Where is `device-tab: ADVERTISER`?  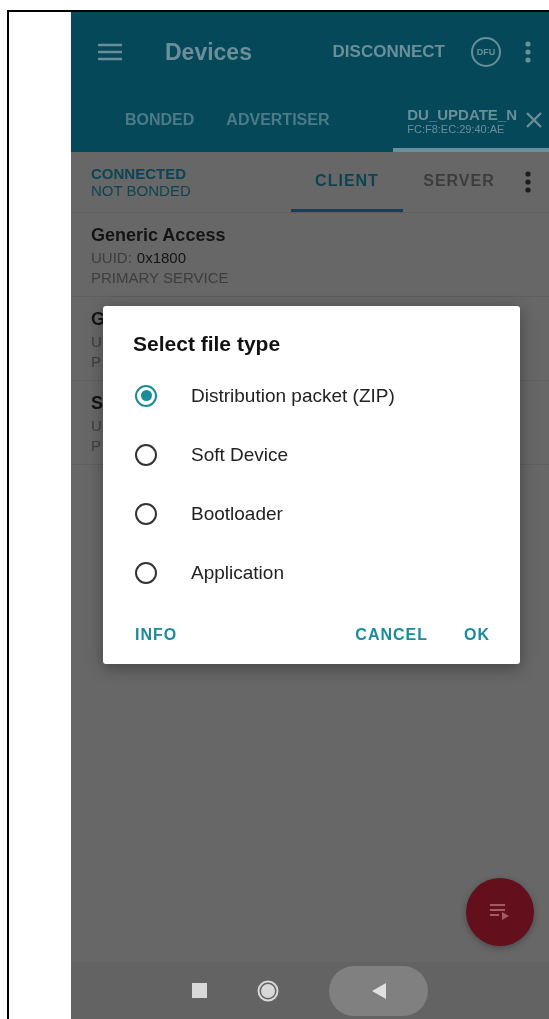
device-tab: ADVERTISER is located at coordinates (278, 122).